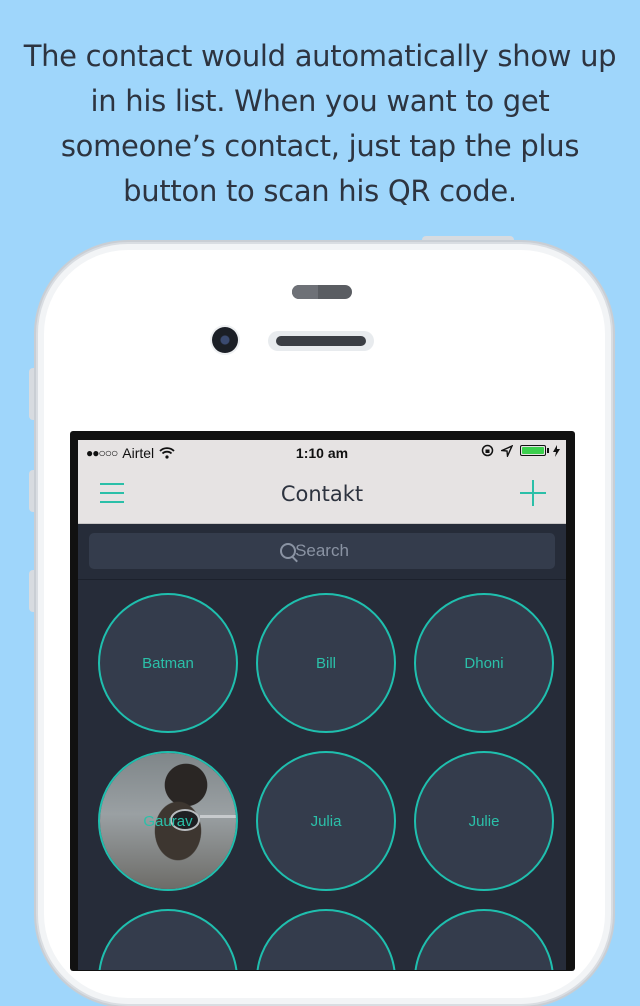 Image resolution: width=640 pixels, height=1006 pixels. I want to click on status-bar: ●●○○○ Airtel 1:10 am, so click(322, 453).